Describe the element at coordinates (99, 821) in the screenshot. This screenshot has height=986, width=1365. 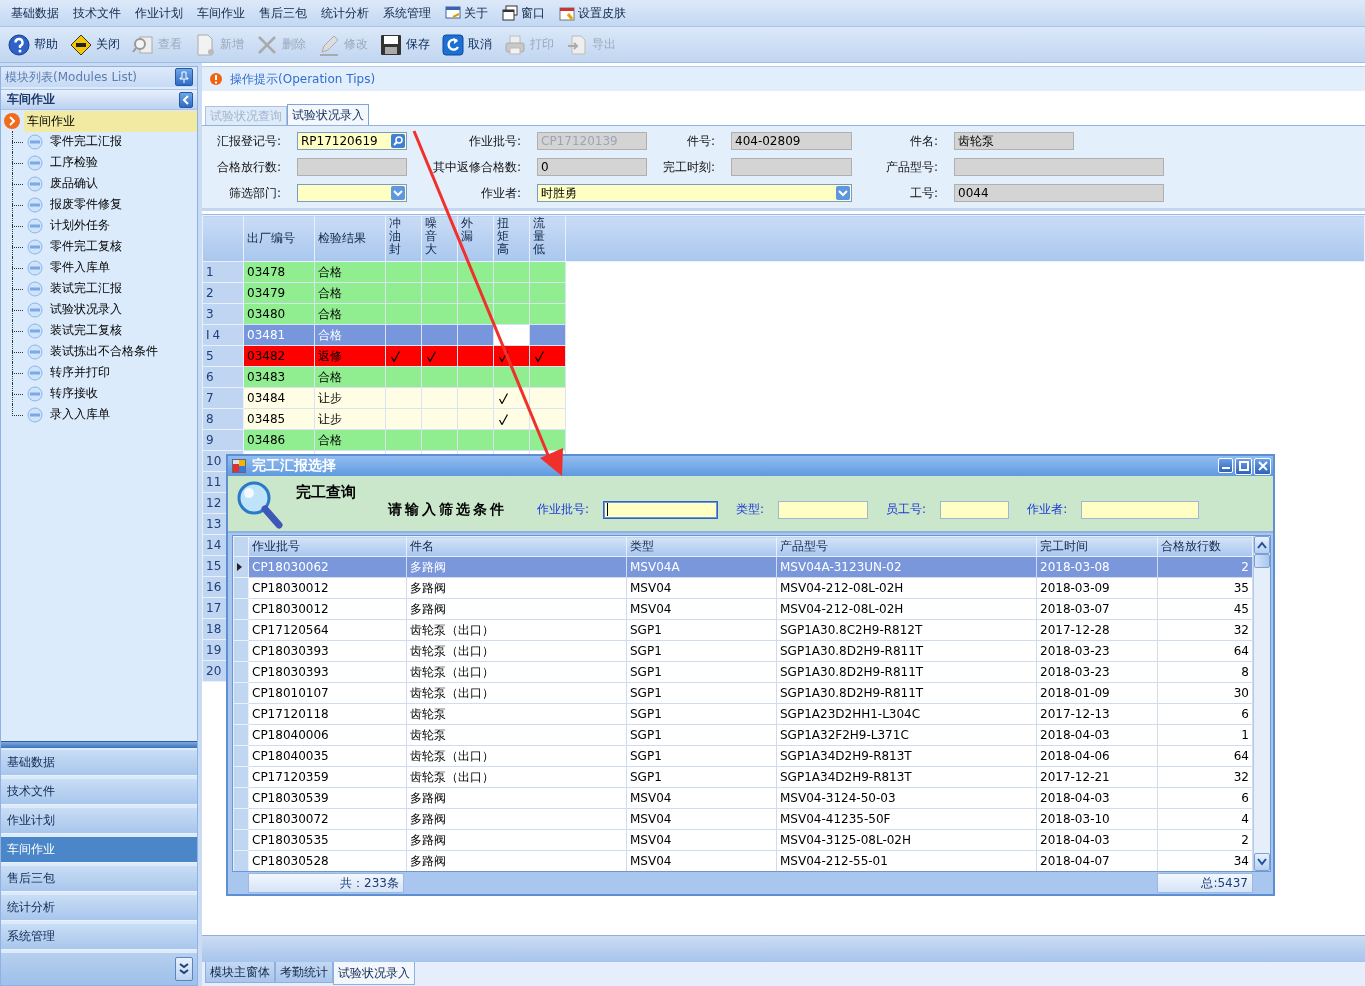
I see `nav-button: 作业计划` at that location.